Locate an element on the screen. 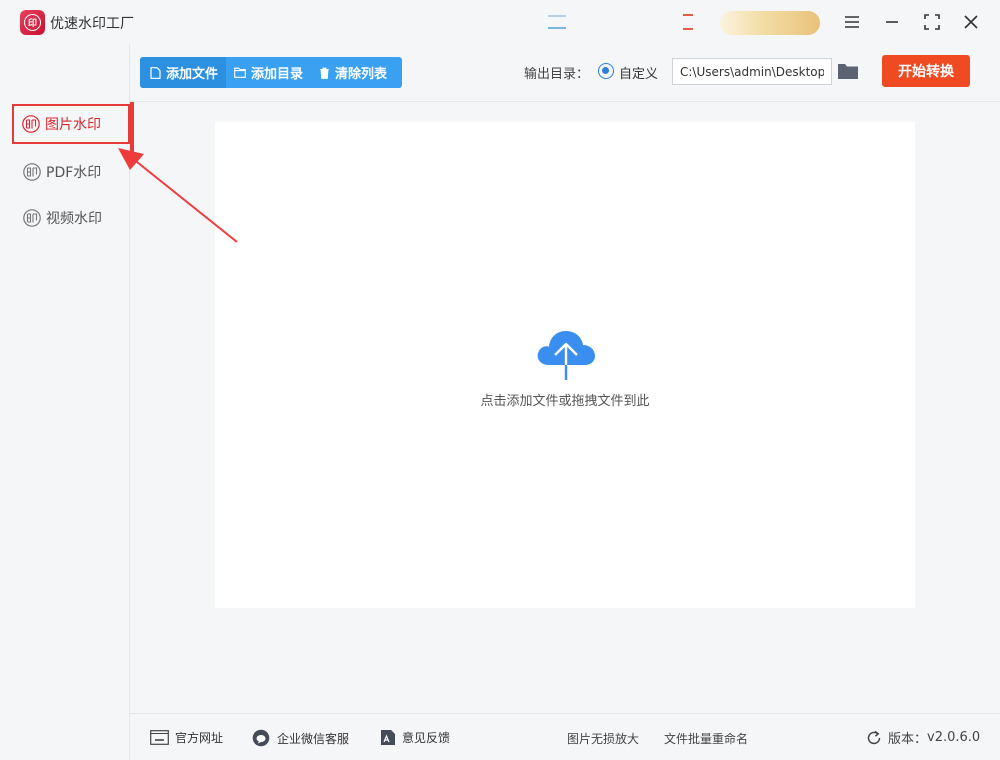 This screenshot has height=760, width=1000. close-icon is located at coordinates (971, 22).